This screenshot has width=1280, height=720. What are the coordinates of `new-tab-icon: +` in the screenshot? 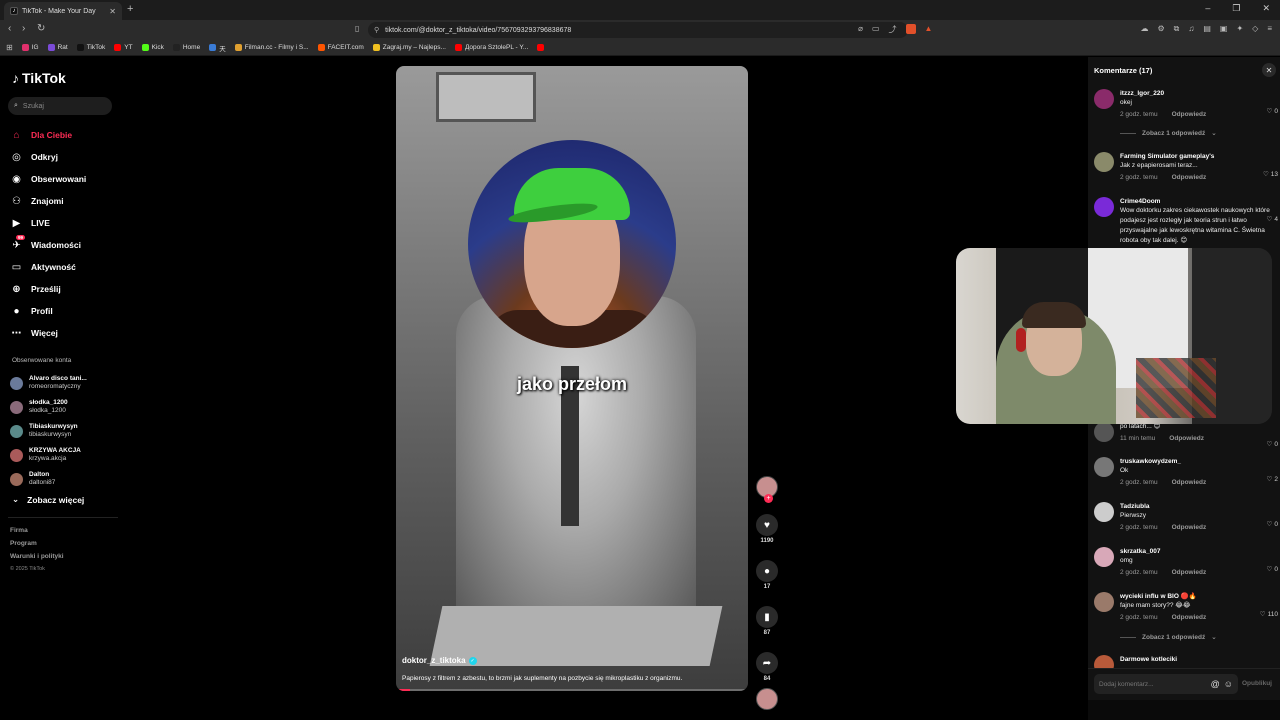 It's located at (130, 9).